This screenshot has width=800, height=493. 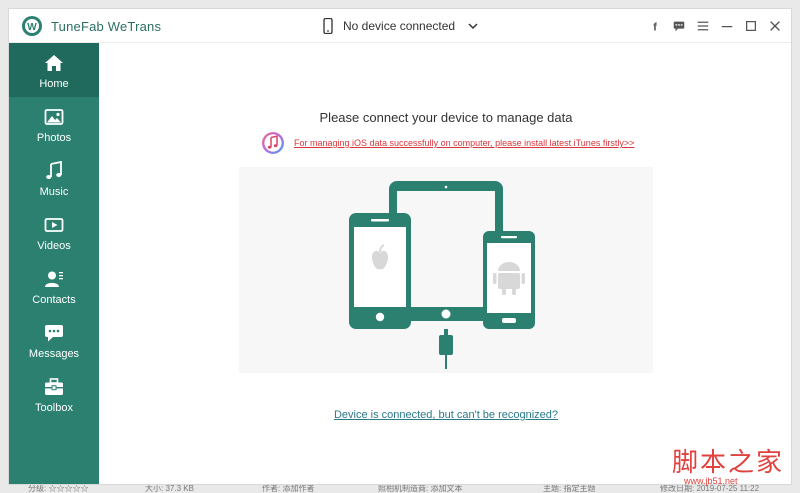 I want to click on footer-item: 大小: 37.3 KB, so click(x=169, y=489).